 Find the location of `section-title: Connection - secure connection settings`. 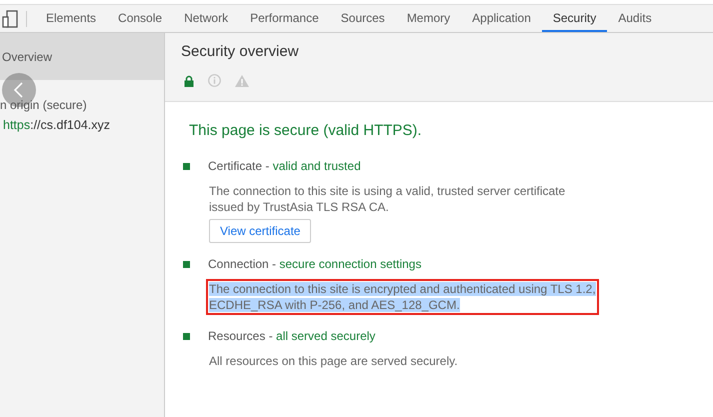

section-title: Connection - secure connection settings is located at coordinates (315, 264).